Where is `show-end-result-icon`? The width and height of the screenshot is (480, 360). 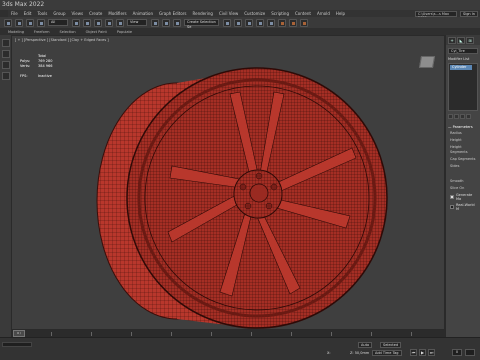 show-end-result-icon is located at coordinates (456, 116).